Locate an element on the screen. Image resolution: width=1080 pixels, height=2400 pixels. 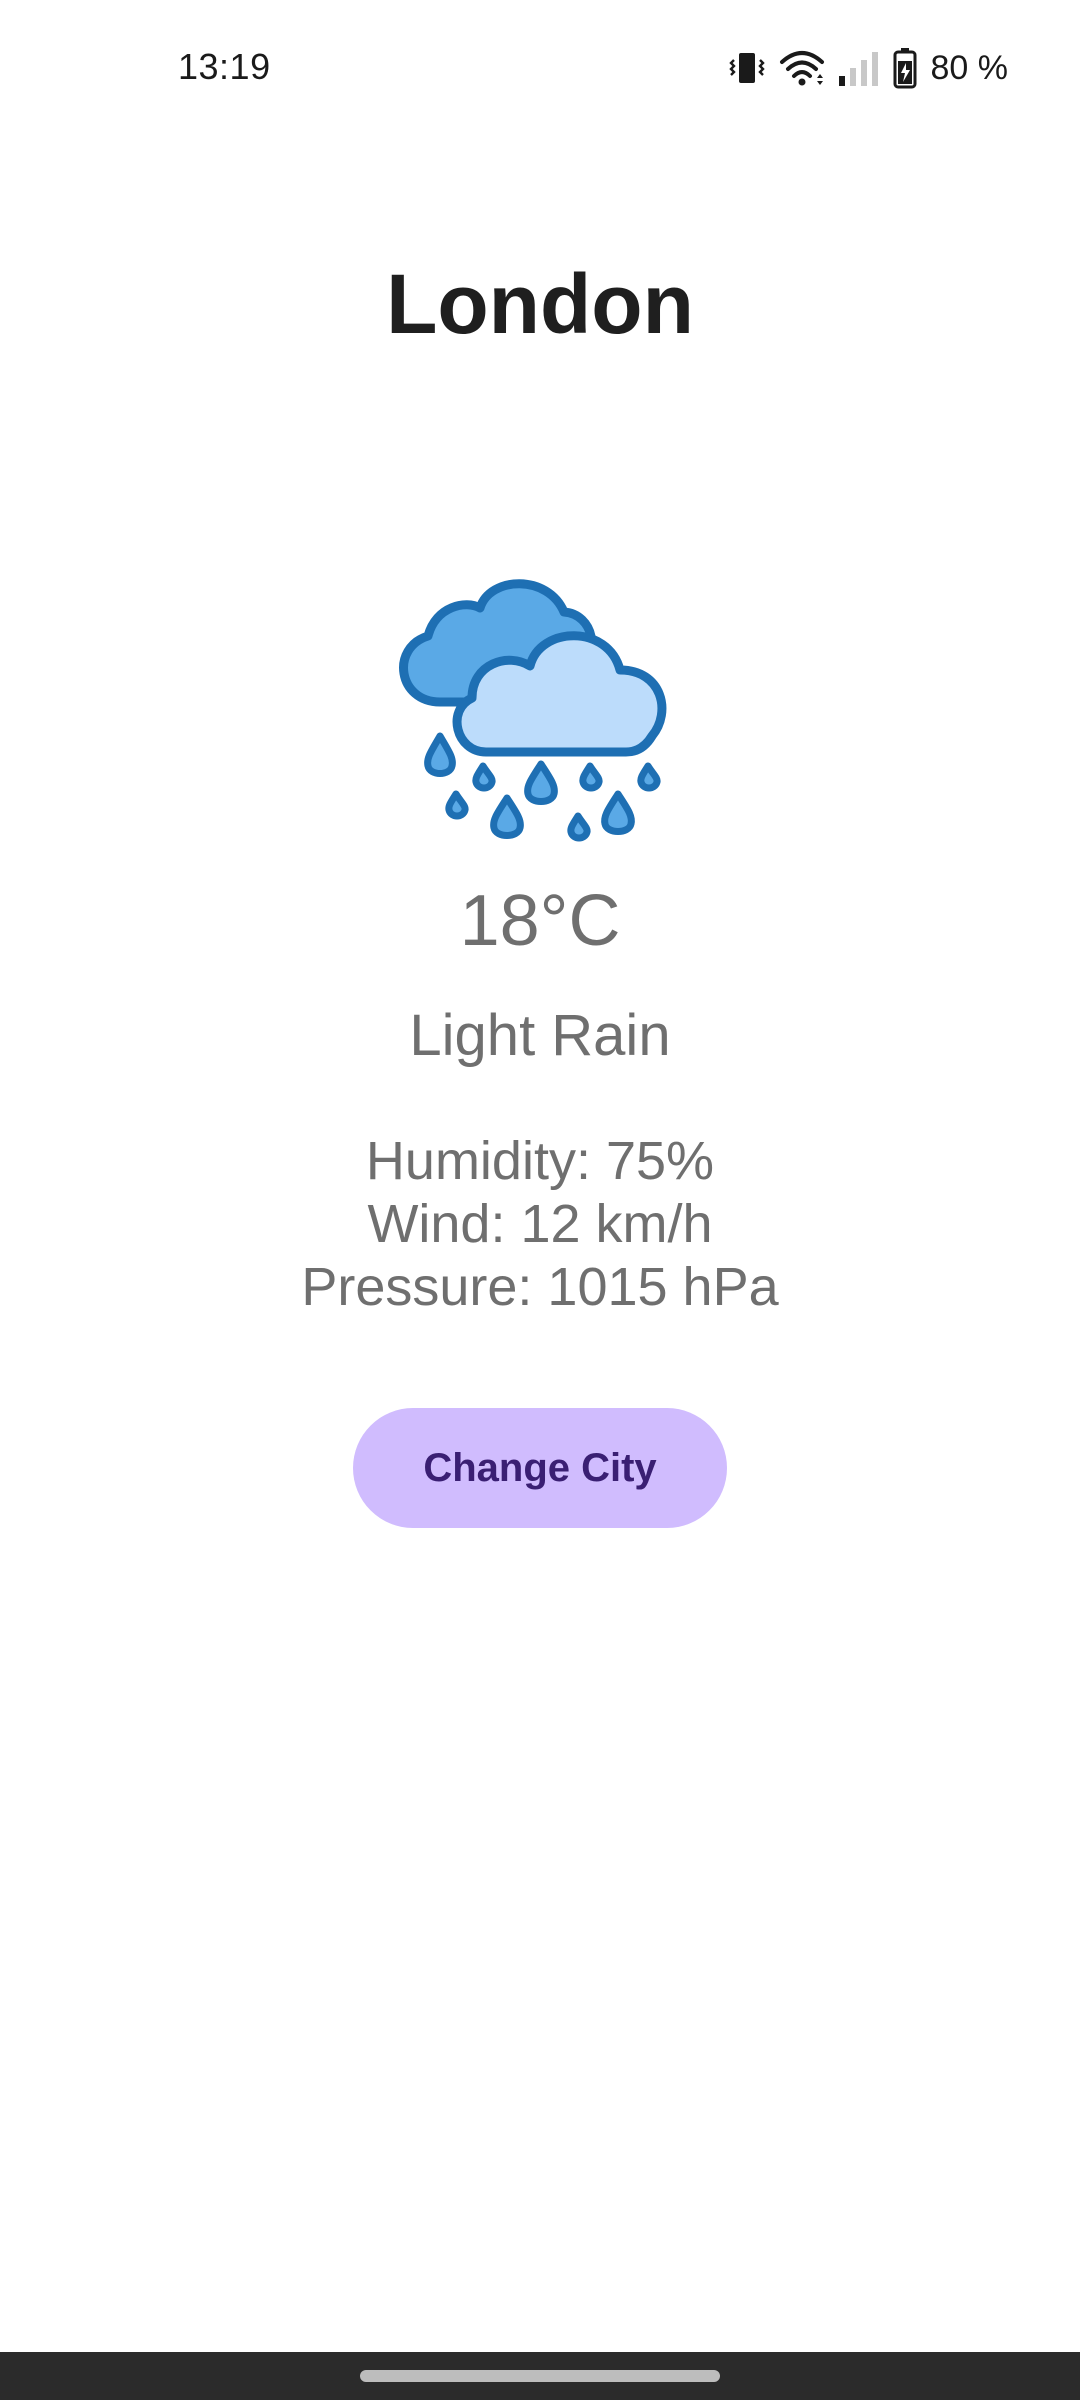
status-icons: 80 % is located at coordinates (868, 68).